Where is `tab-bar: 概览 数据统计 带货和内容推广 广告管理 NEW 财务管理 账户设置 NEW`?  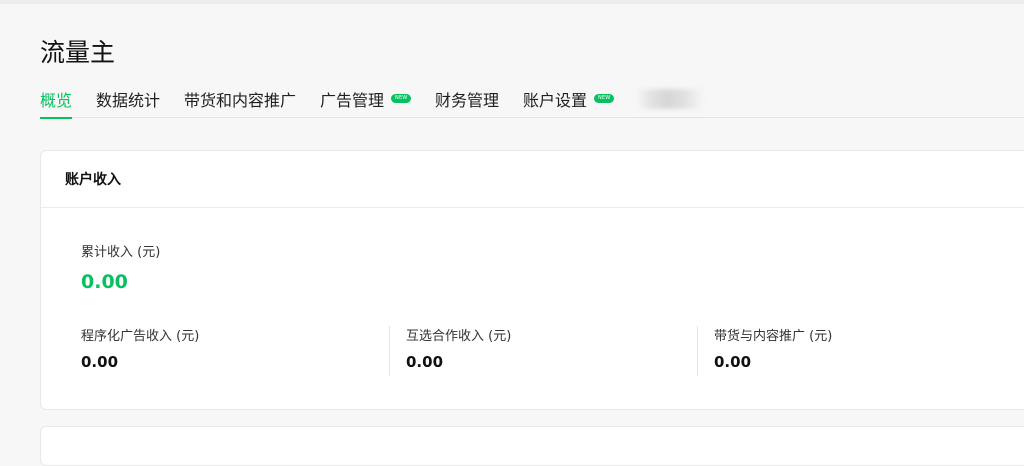
tab-bar: 概览 数据统计 带货和内容推广 广告管理 NEW 财务管理 账户设置 NEW is located at coordinates (532, 103).